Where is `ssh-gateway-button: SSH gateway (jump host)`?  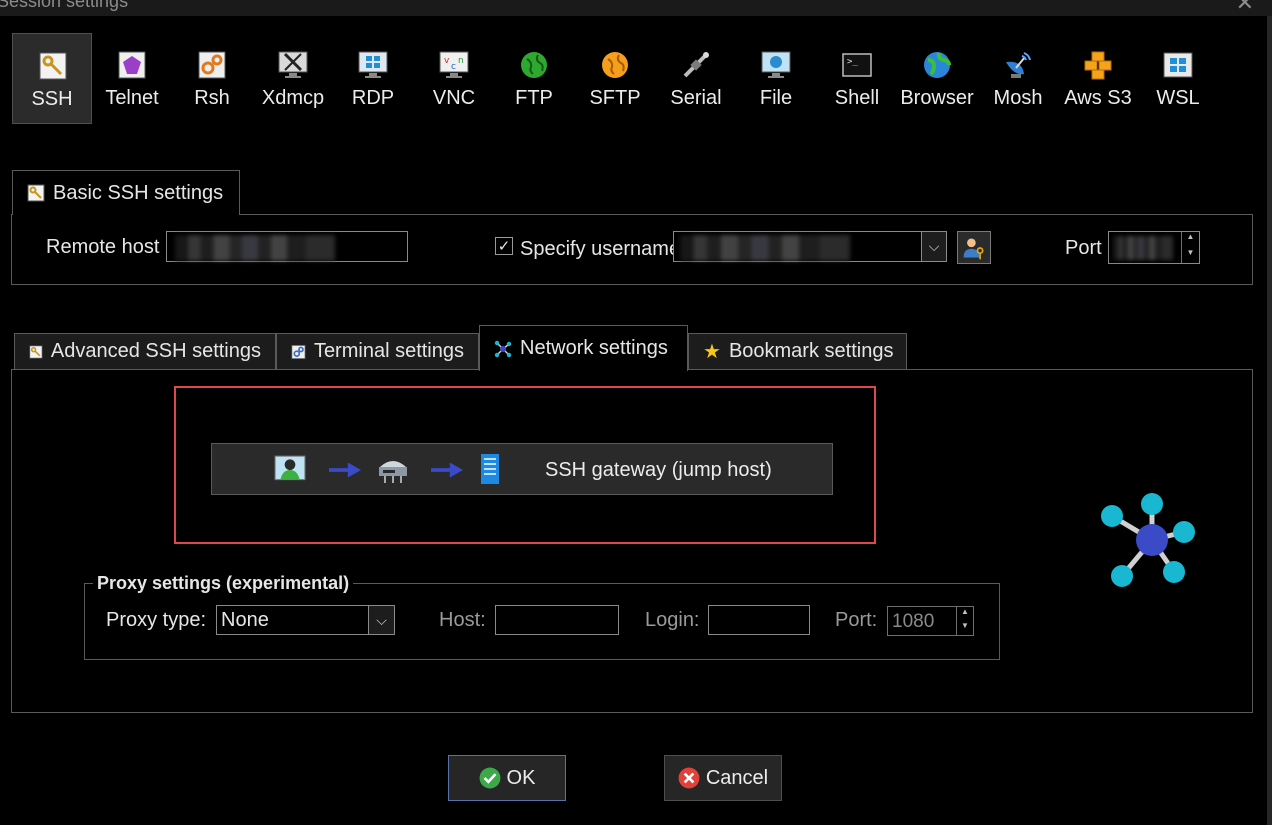 ssh-gateway-button: SSH gateway (jump host) is located at coordinates (522, 469).